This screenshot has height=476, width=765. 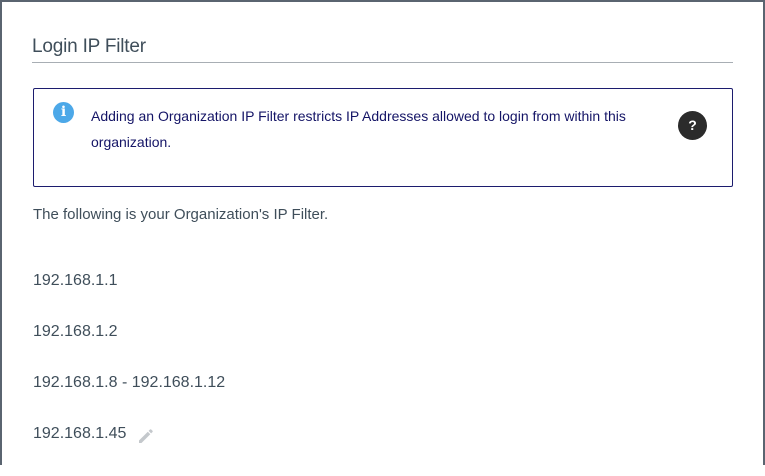 What do you see at coordinates (146, 436) in the screenshot?
I see `pencil-icon` at bounding box center [146, 436].